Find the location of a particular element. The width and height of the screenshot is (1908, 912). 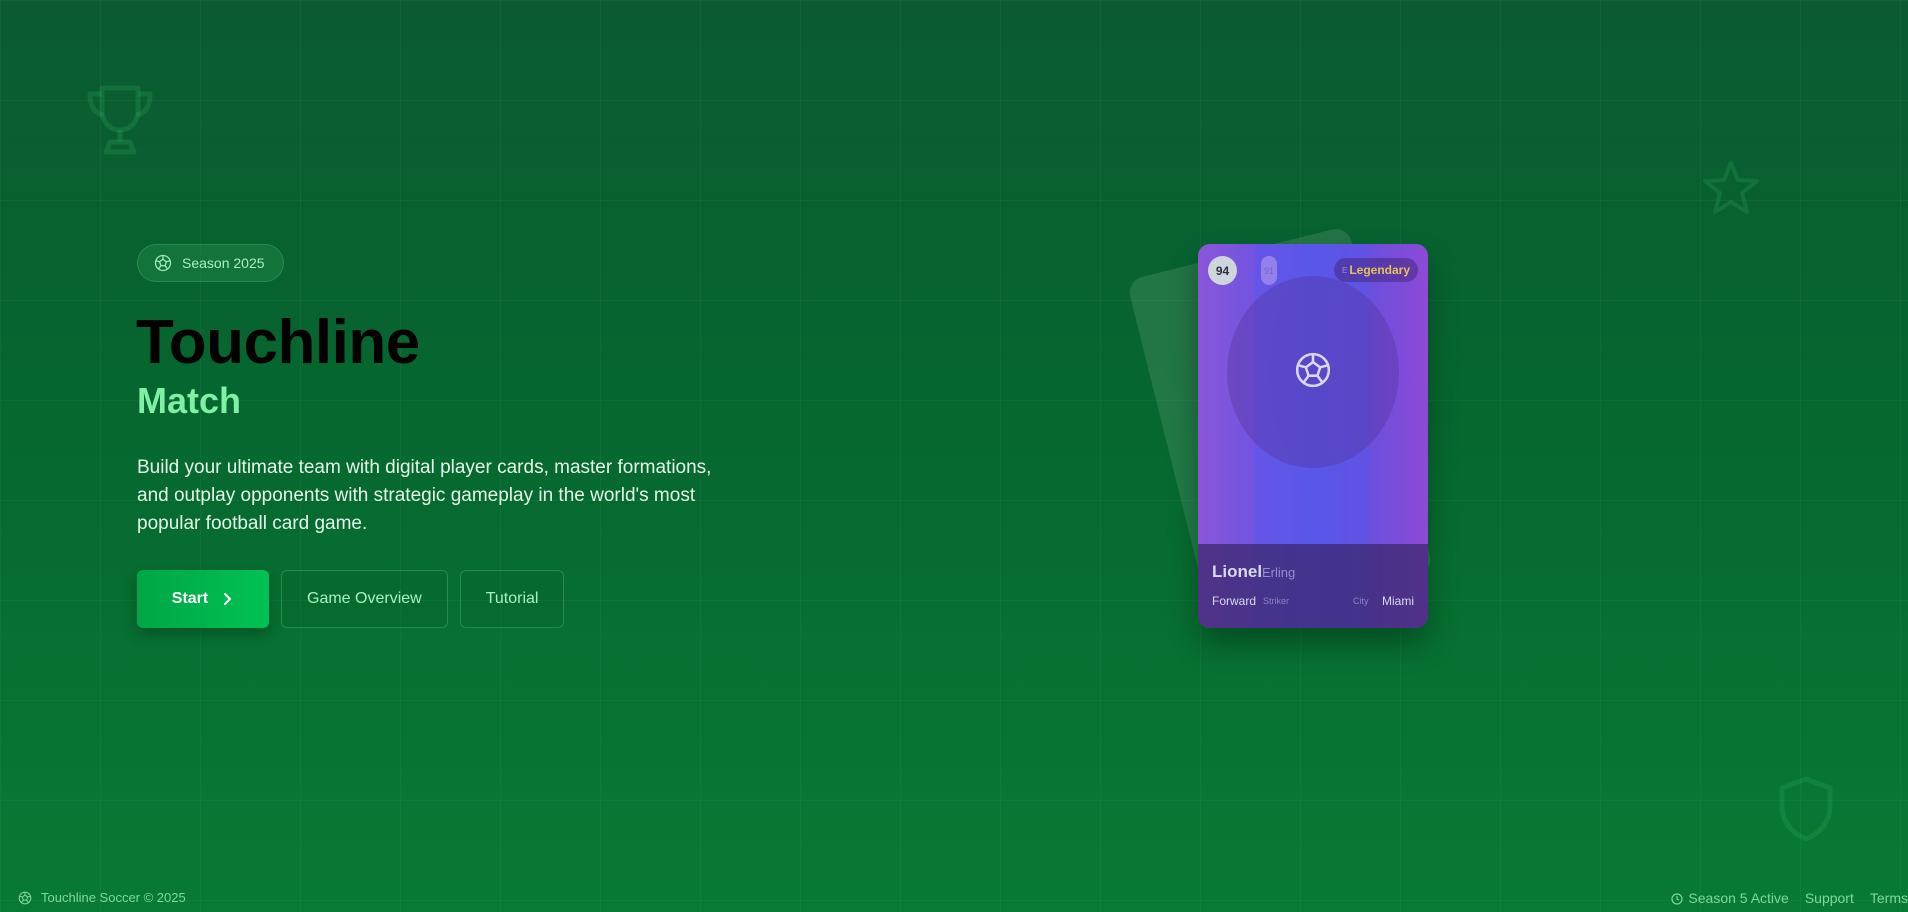

game-overview-button: Game Overview is located at coordinates (364, 599).